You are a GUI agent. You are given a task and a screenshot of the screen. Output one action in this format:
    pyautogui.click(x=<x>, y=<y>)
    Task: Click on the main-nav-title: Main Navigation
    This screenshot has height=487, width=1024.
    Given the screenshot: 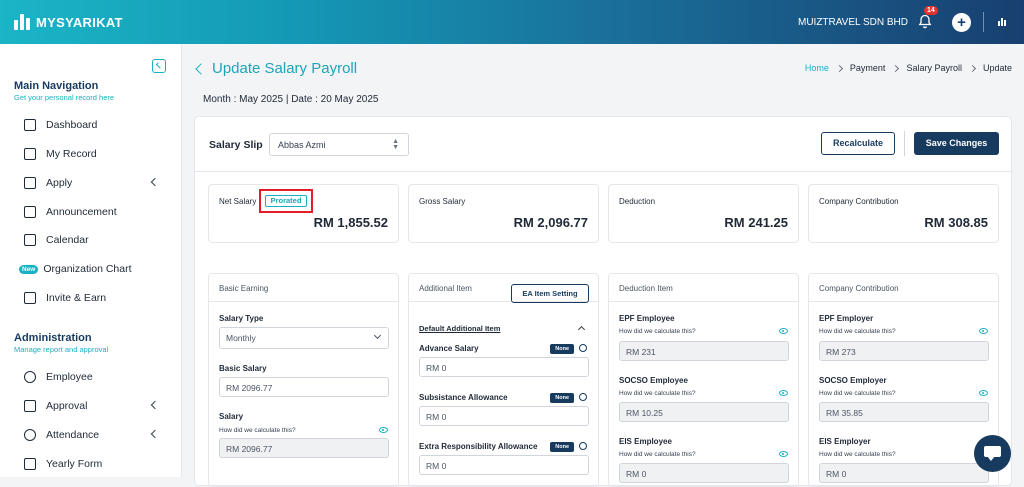 What is the action you would take?
    pyautogui.click(x=56, y=86)
    